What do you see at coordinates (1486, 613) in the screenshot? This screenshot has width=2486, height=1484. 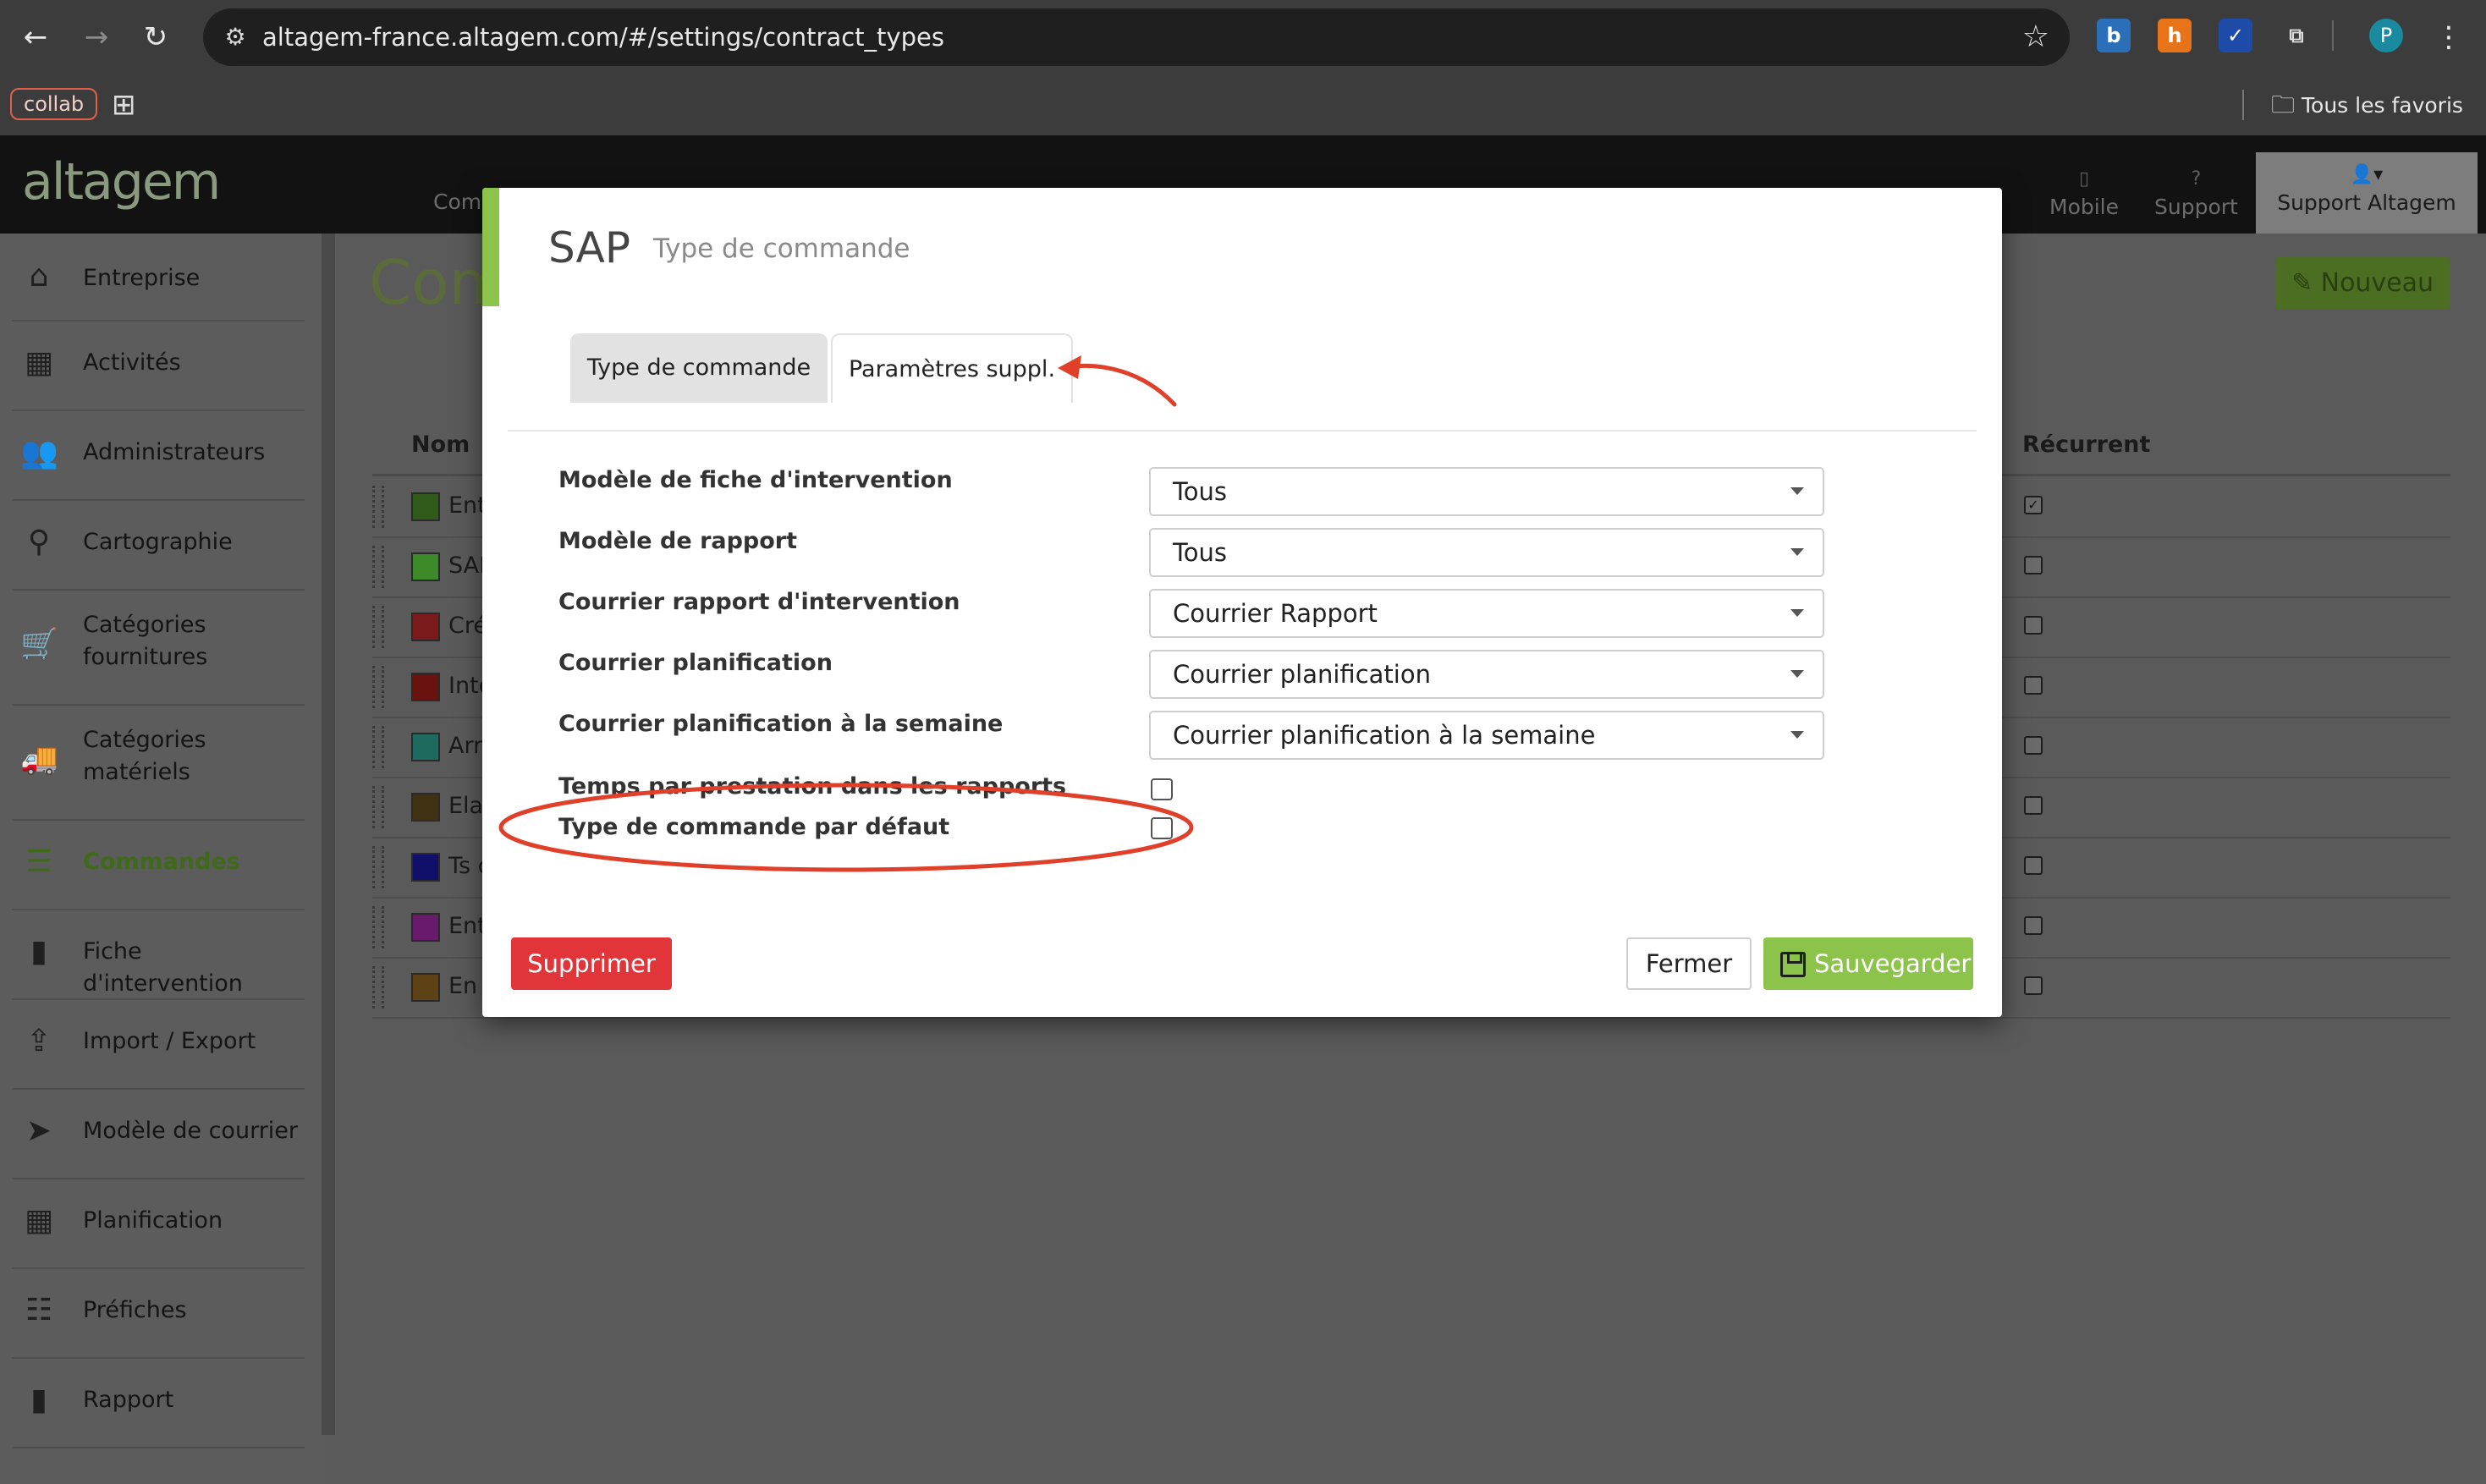 I see `select-courrier-rapport: Courrier Rapport` at bounding box center [1486, 613].